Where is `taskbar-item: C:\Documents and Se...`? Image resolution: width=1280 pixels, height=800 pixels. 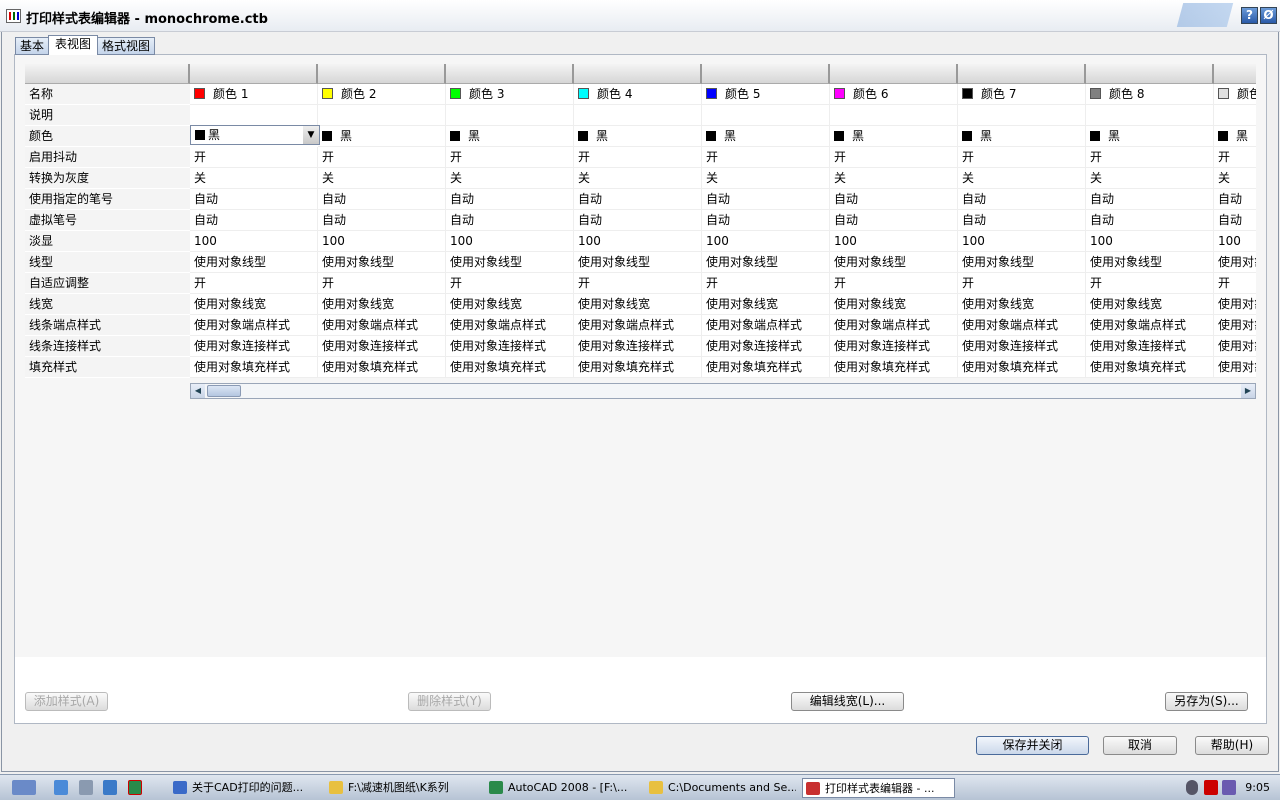
taskbar-item: C:\Documents and Se... is located at coordinates (721, 788).